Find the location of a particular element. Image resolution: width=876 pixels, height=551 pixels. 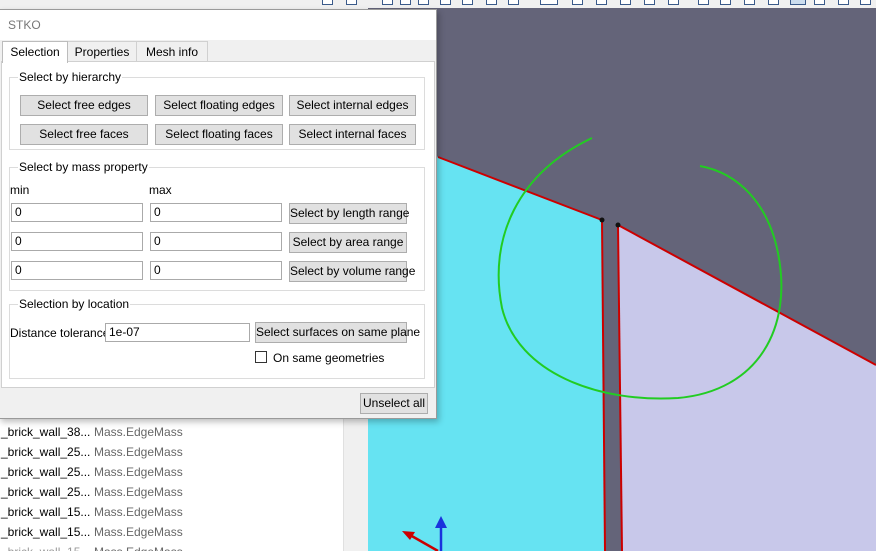

length-max-input: 0 is located at coordinates (216, 212).